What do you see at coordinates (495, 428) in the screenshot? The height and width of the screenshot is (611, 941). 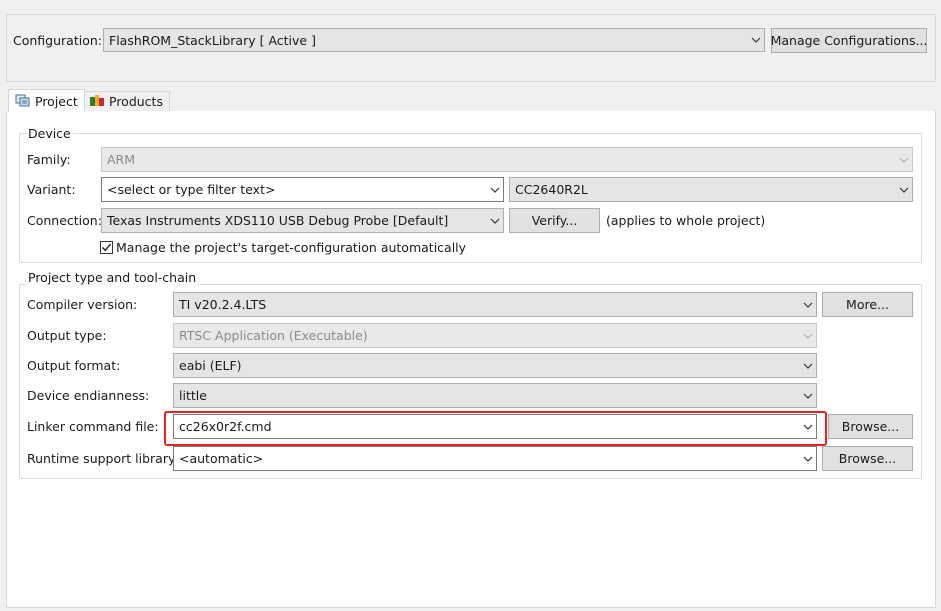 I see `linker-highlight-box` at bounding box center [495, 428].